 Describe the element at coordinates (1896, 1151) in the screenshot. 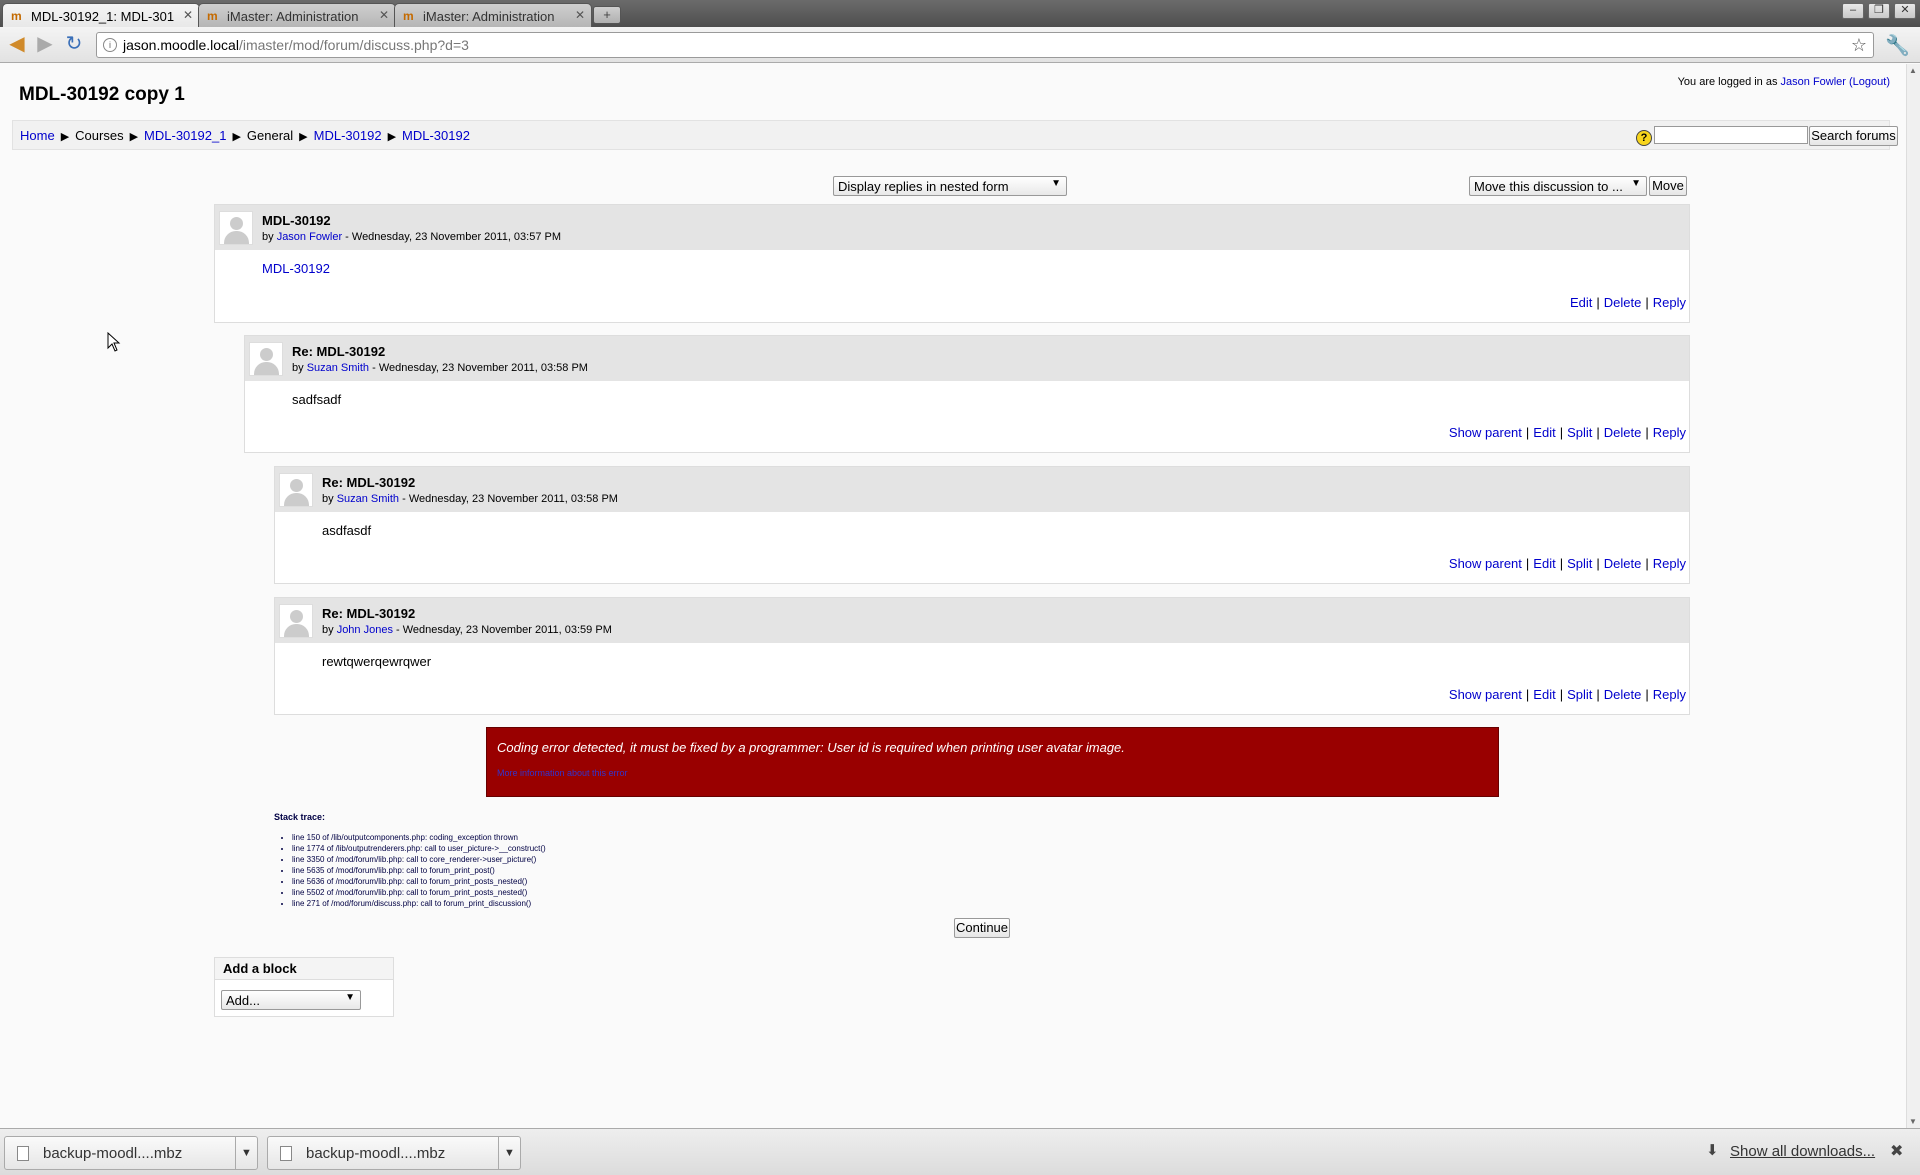

I see `close-shelf-icon: ✖` at that location.